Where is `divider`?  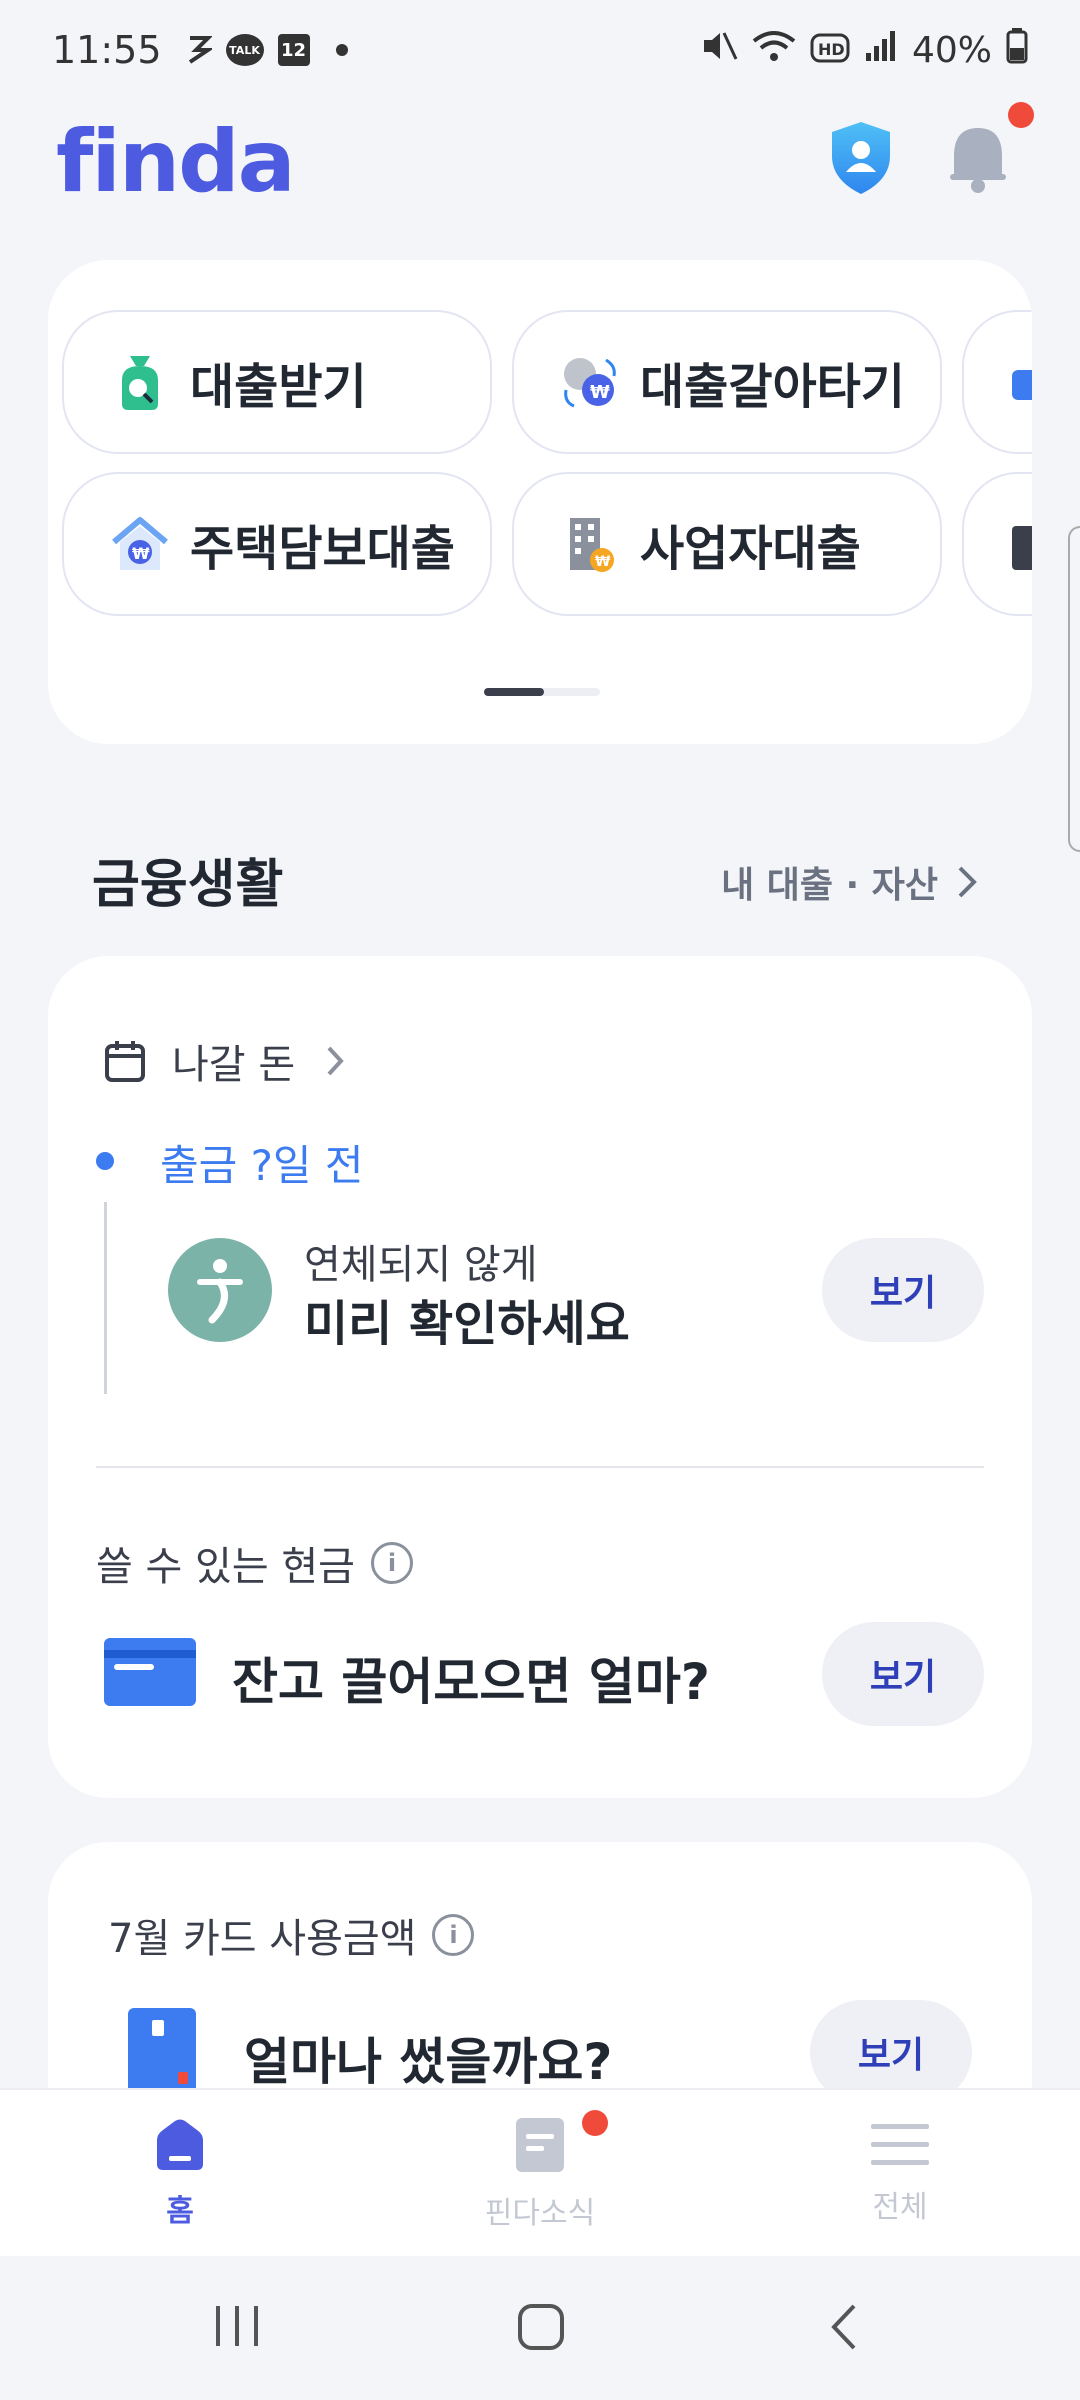
divider is located at coordinates (540, 1467).